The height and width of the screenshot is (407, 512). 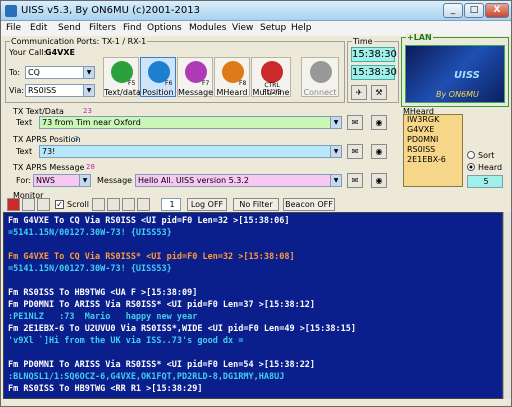 I want to click on local-time: 15:38:30, so click(x=374, y=72).